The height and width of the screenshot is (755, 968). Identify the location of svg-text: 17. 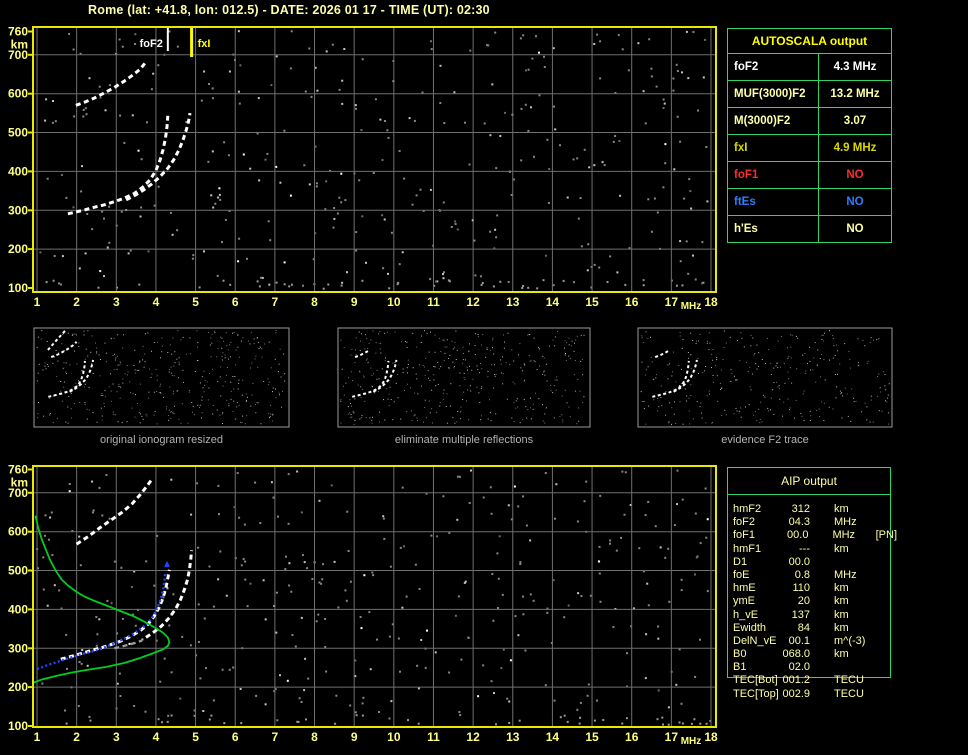
(672, 302).